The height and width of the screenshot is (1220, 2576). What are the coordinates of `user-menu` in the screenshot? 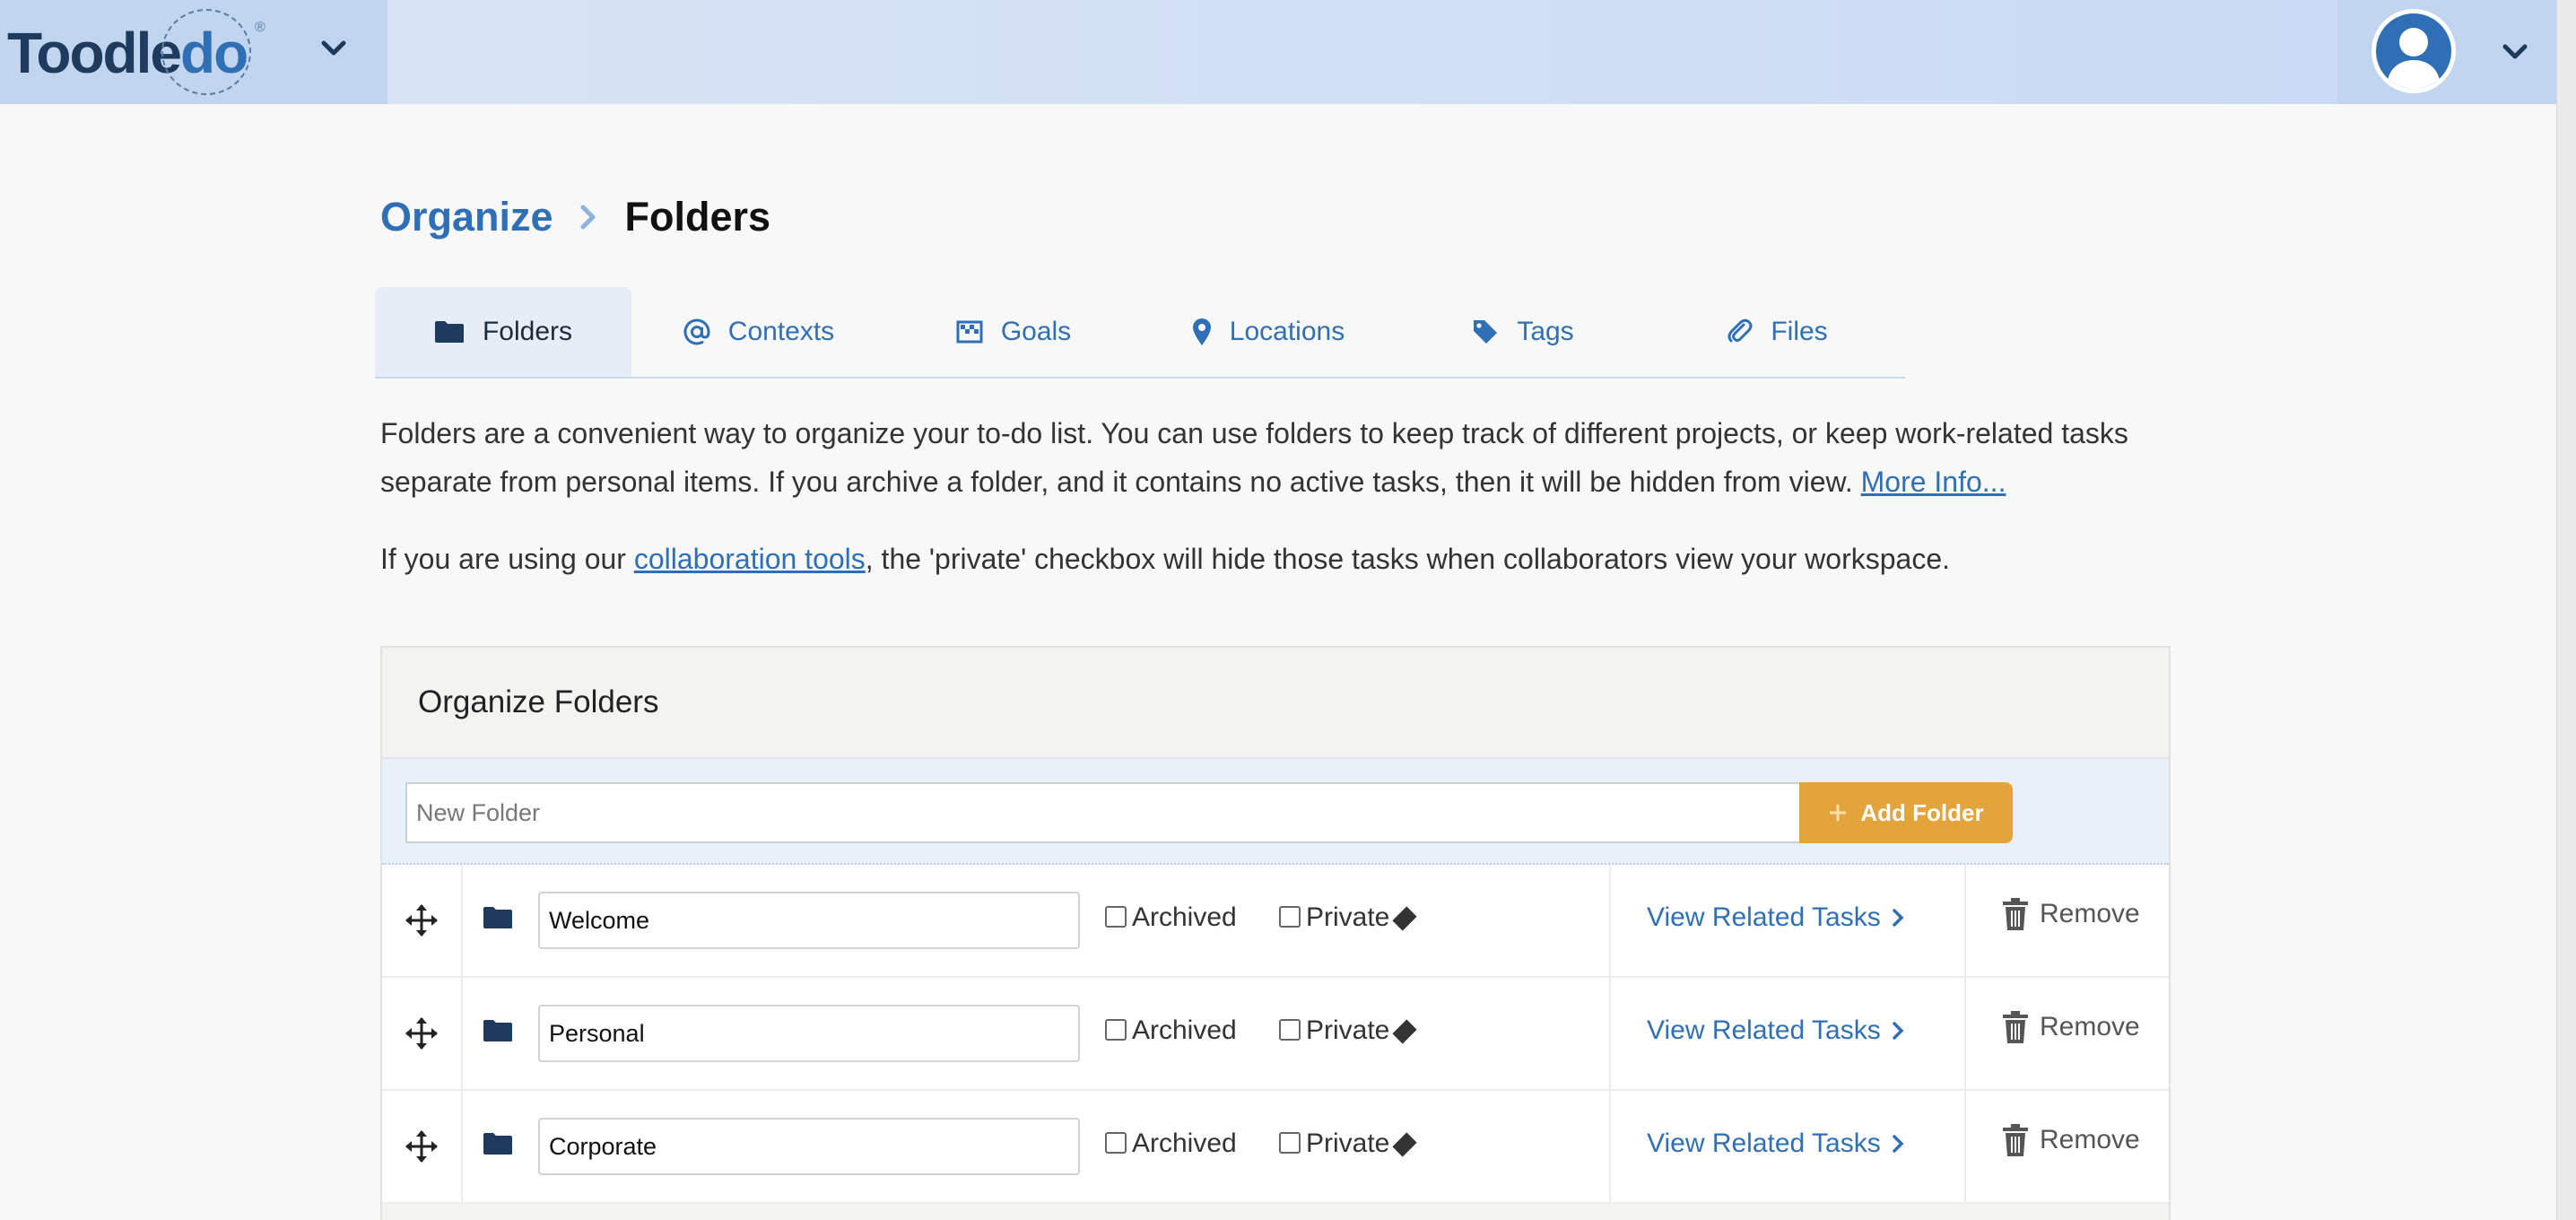 It's located at (2446, 52).